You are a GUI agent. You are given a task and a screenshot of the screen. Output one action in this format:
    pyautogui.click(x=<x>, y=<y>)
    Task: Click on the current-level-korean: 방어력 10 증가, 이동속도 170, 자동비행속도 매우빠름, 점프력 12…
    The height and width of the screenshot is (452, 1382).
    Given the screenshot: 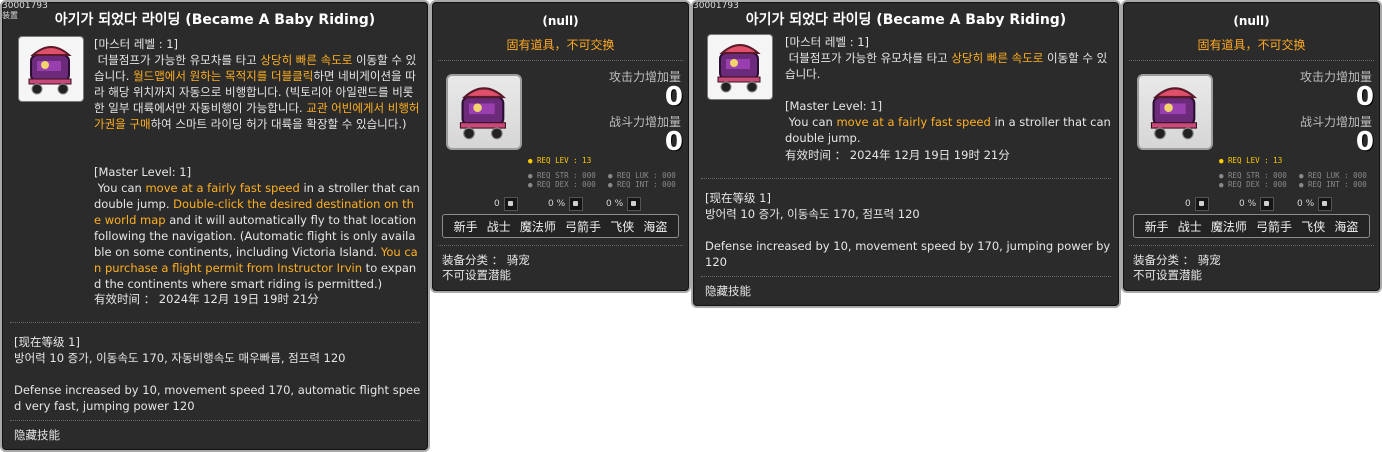 What is the action you would take?
    pyautogui.click(x=180, y=358)
    